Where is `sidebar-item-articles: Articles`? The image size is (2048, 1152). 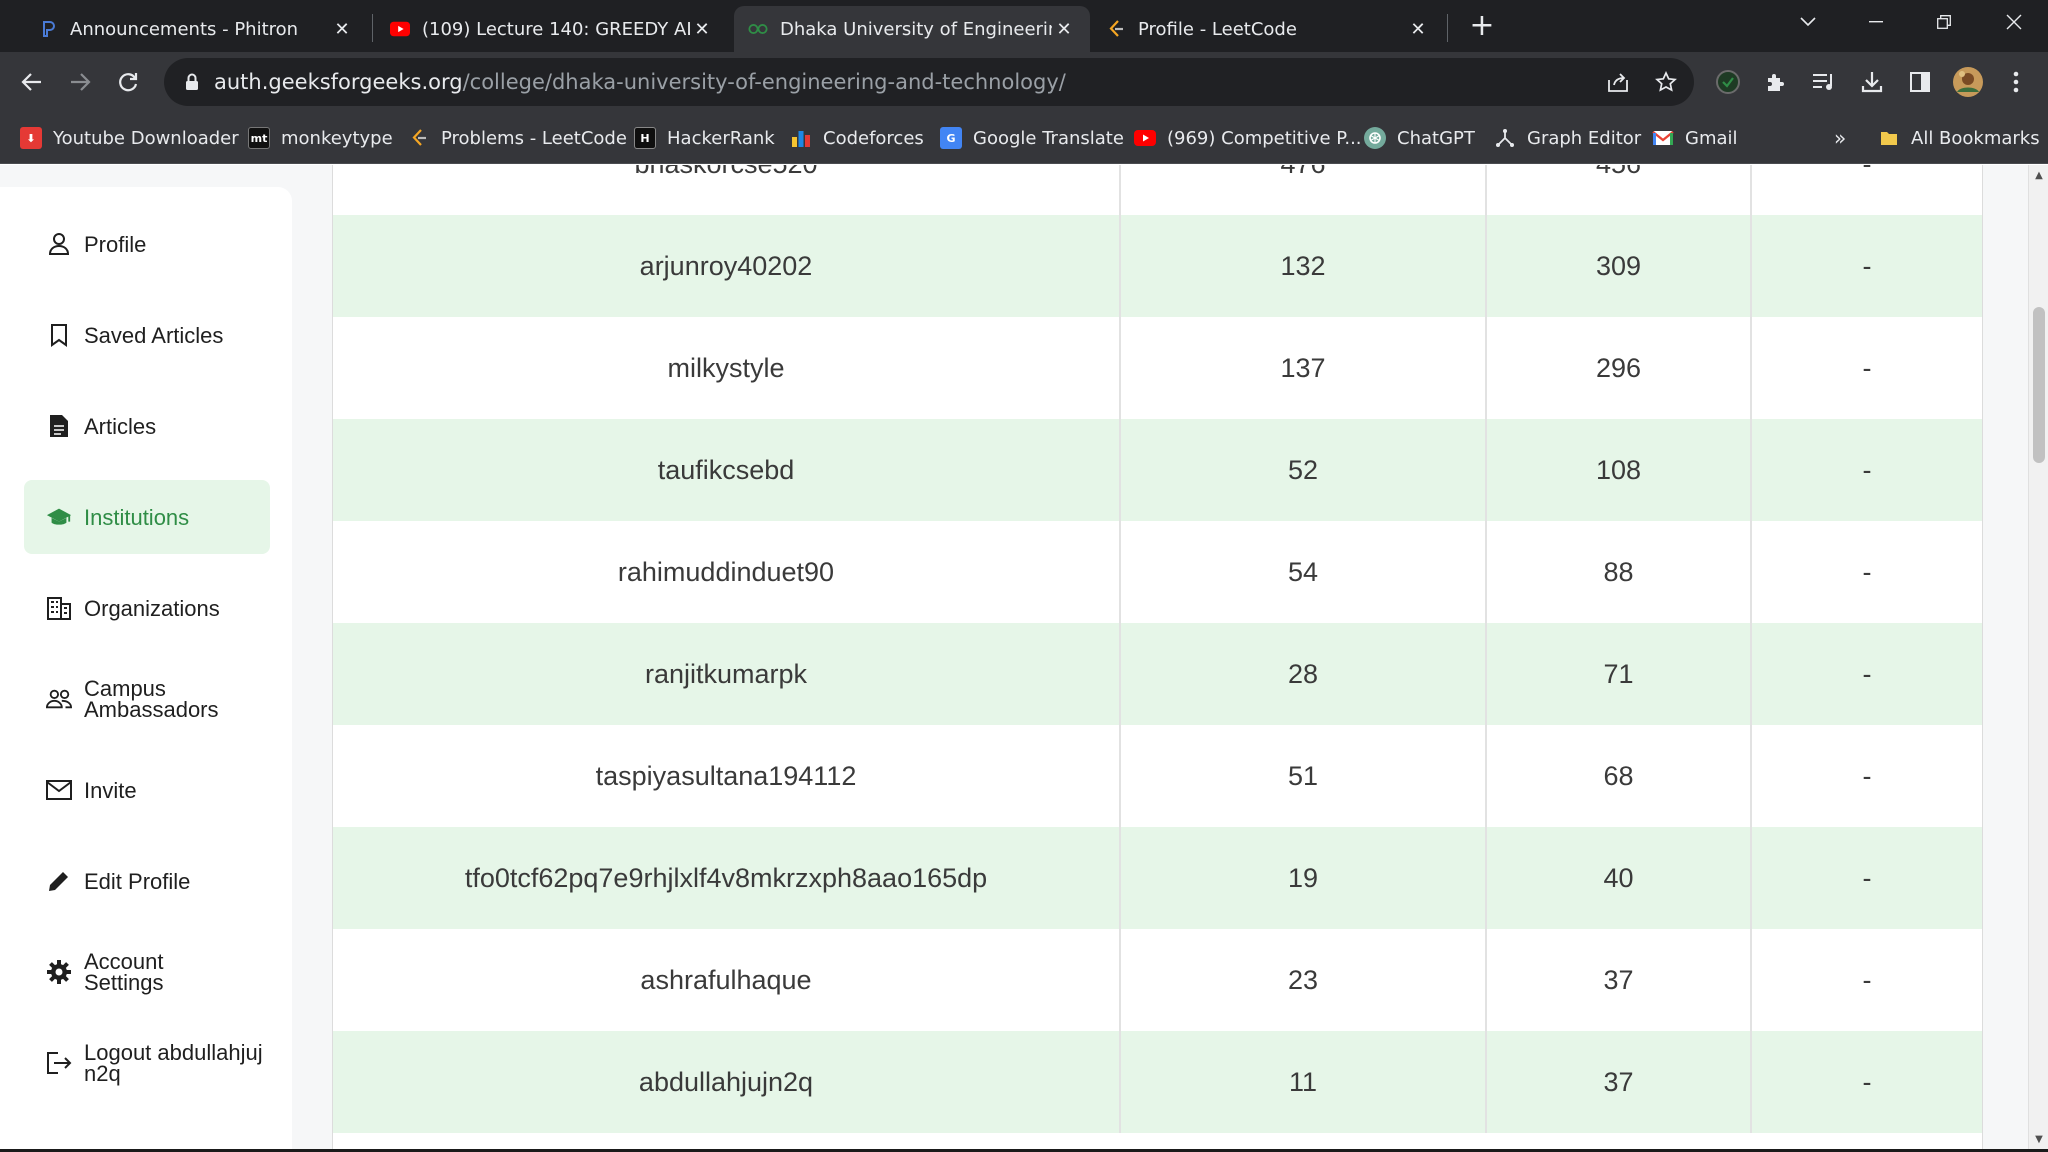 sidebar-item-articles: Articles is located at coordinates (147, 426).